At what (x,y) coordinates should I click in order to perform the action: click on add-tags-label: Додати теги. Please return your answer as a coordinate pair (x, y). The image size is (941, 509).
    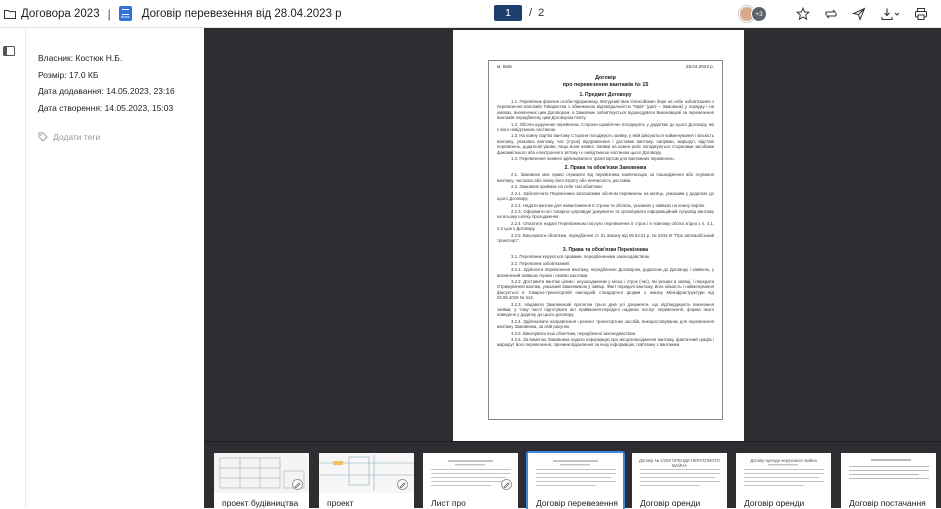
    Looking at the image, I should click on (77, 137).